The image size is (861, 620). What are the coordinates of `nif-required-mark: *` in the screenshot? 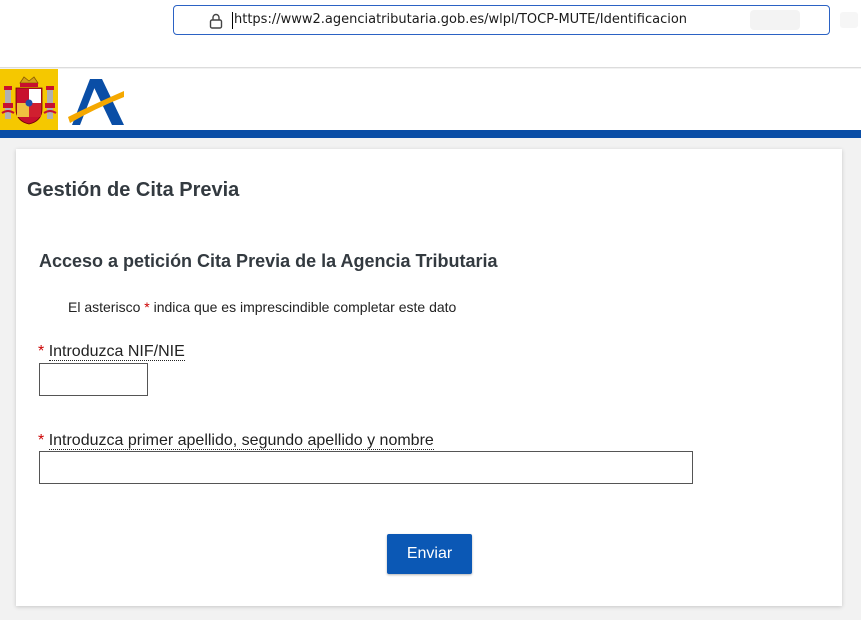 It's located at (41, 351).